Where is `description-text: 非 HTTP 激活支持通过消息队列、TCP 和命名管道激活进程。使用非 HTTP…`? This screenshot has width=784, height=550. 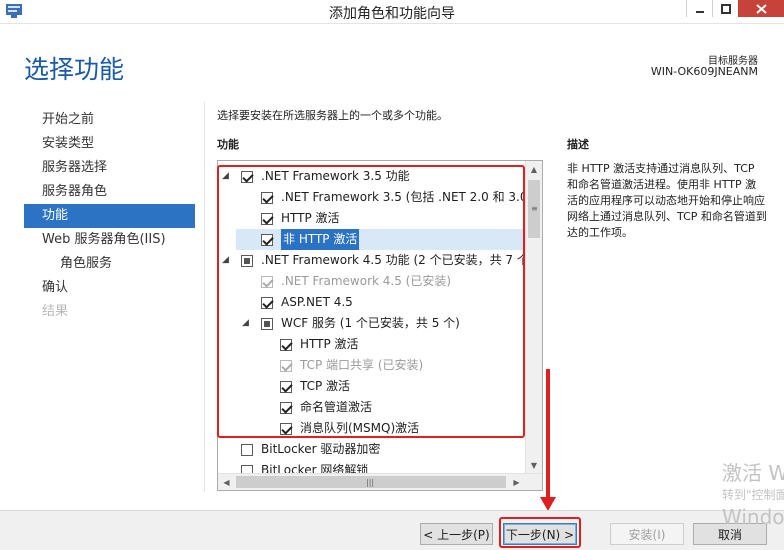
description-text: 非 HTTP 激活支持通过消息队列、TCP 和命名管道激活进程。使用非 HTTP… is located at coordinates (667, 200).